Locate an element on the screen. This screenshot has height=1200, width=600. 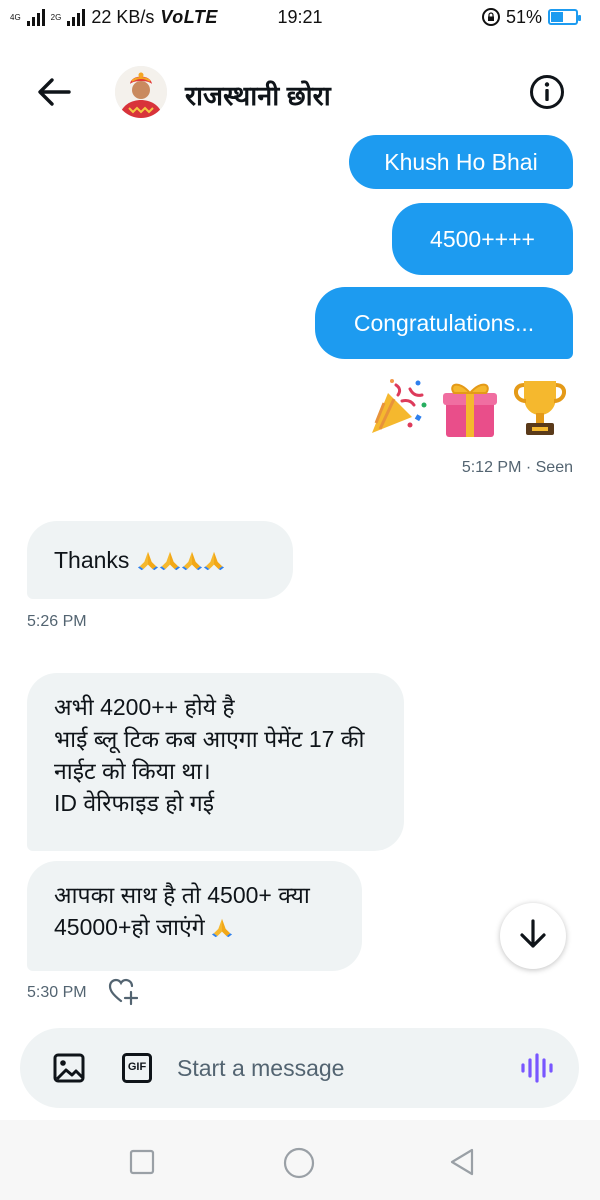
add-reaction-icon is located at coordinates (123, 992).